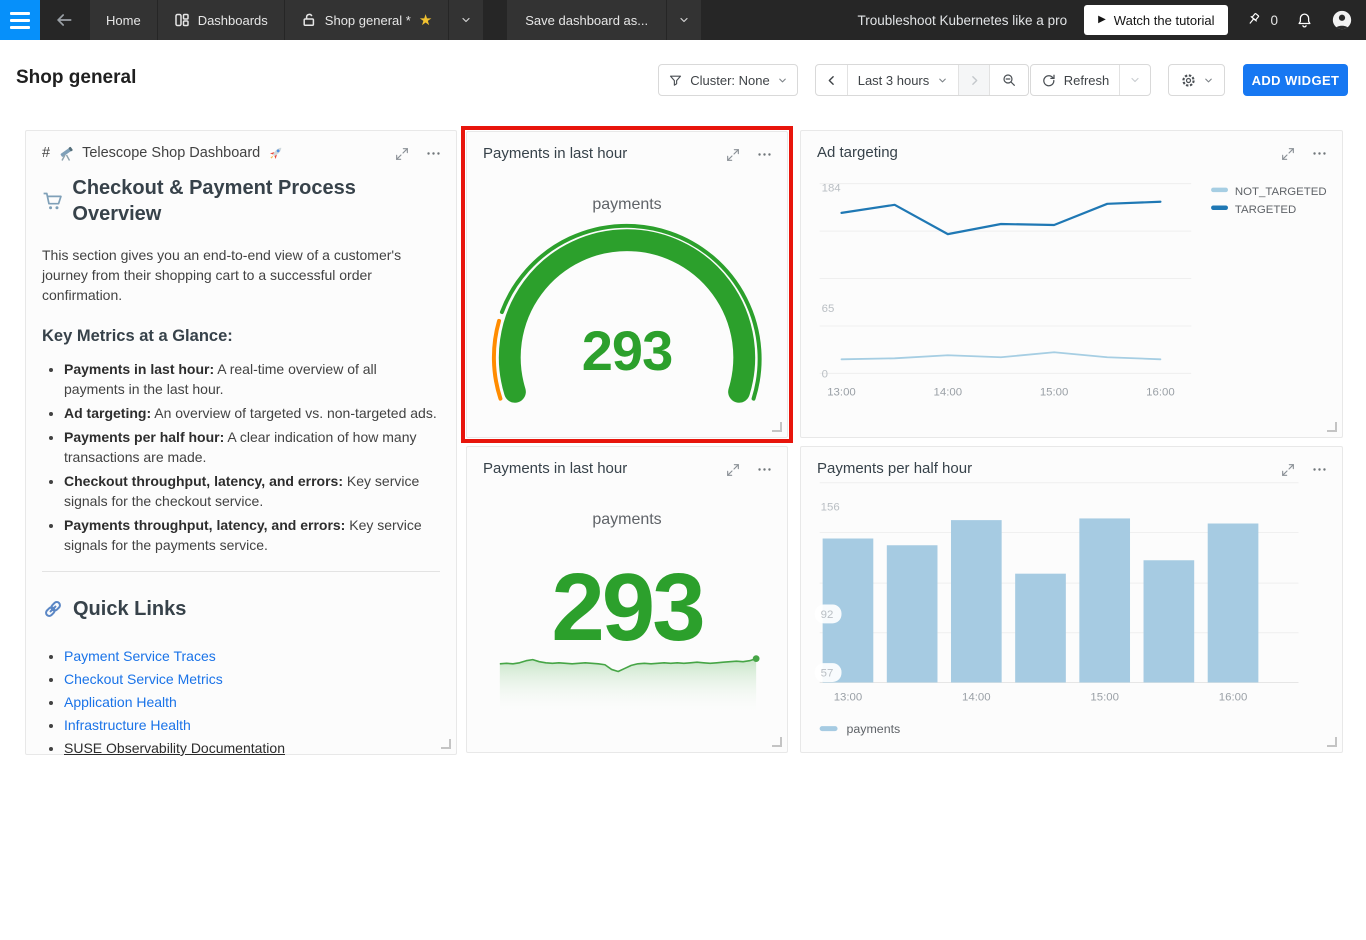  I want to click on svg-text: 15:00, so click(1054, 392).